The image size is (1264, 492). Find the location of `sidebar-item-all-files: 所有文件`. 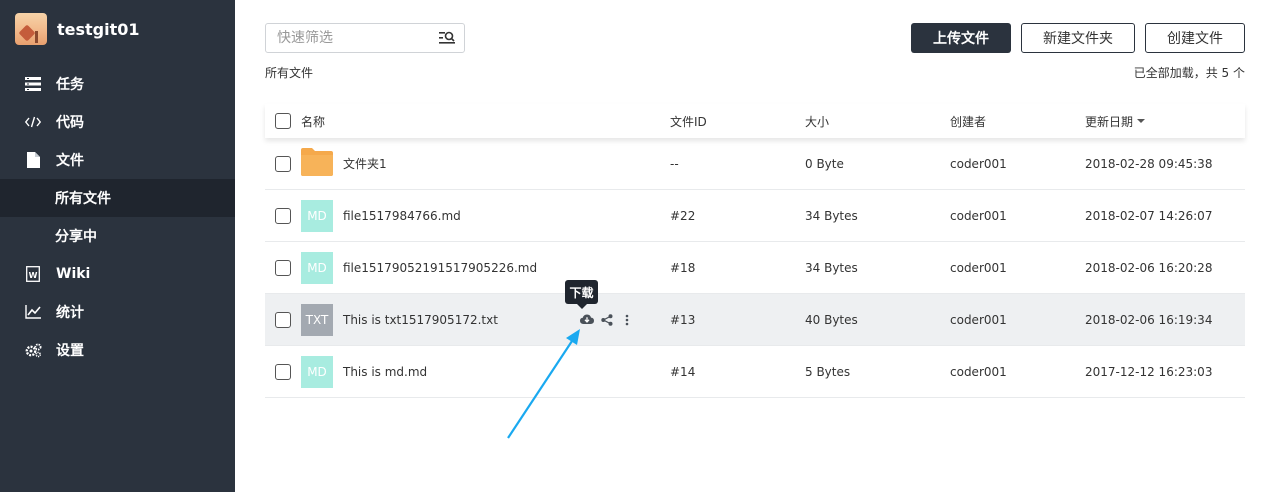

sidebar-item-all-files: 所有文件 is located at coordinates (117, 198).